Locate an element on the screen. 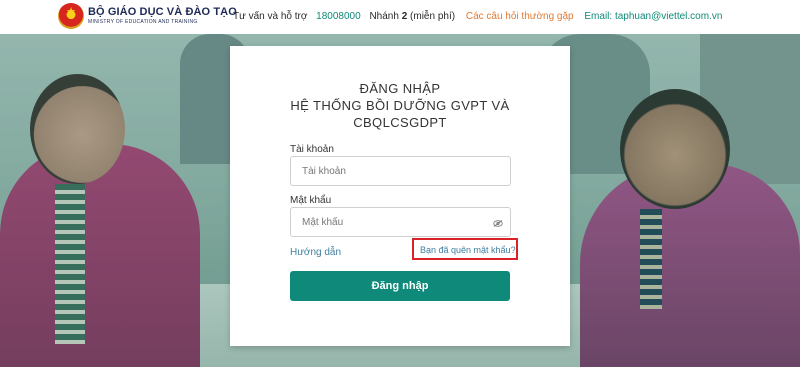 Image resolution: width=800 pixels, height=367 pixels. guide-link: Hướng dẫn is located at coordinates (315, 252).